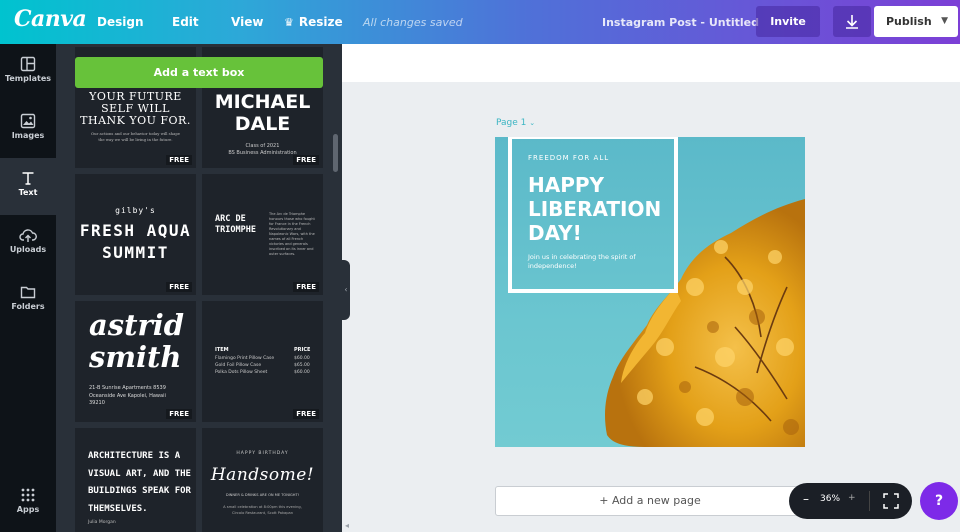  What do you see at coordinates (650, 501) in the screenshot?
I see `add-page-button: + Add a new page` at bounding box center [650, 501].